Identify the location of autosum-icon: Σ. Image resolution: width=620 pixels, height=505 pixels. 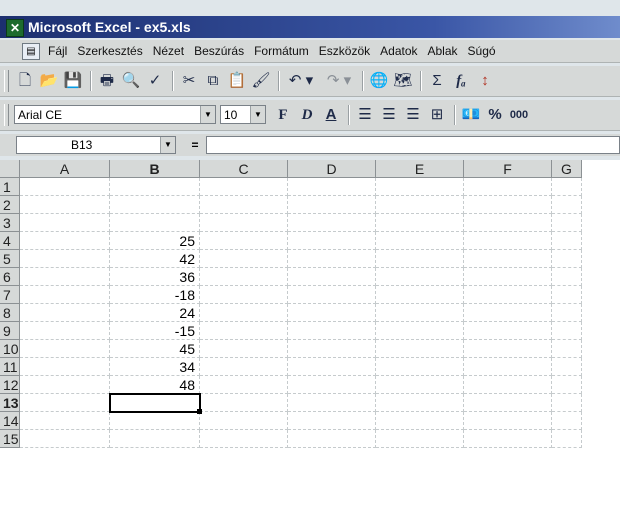
(437, 81).